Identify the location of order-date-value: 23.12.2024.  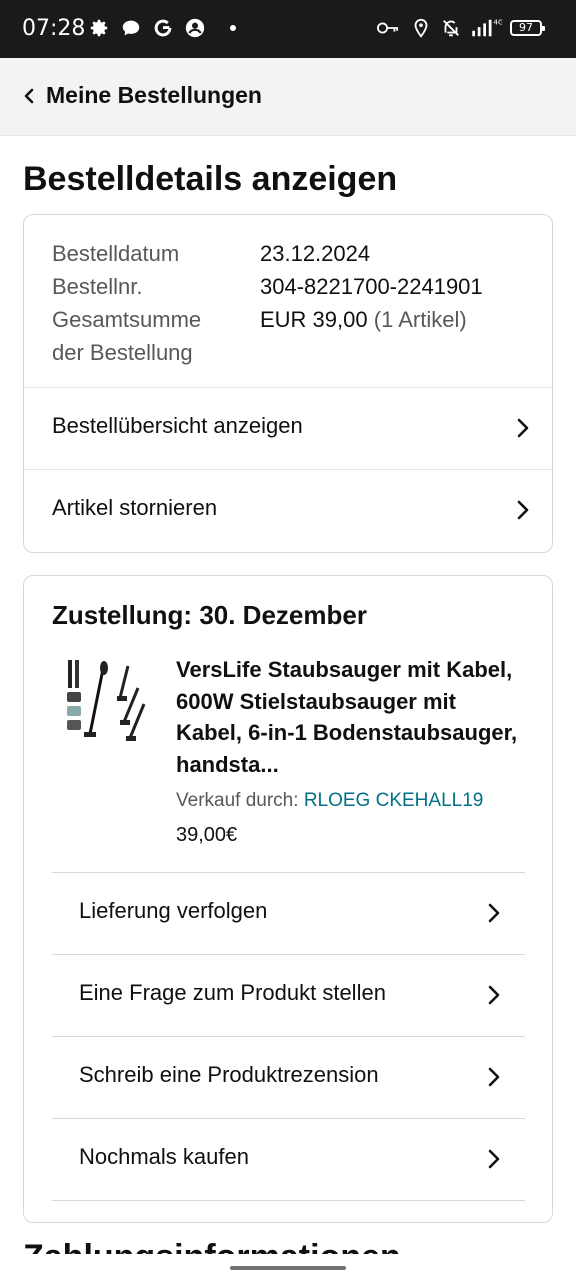
(315, 253).